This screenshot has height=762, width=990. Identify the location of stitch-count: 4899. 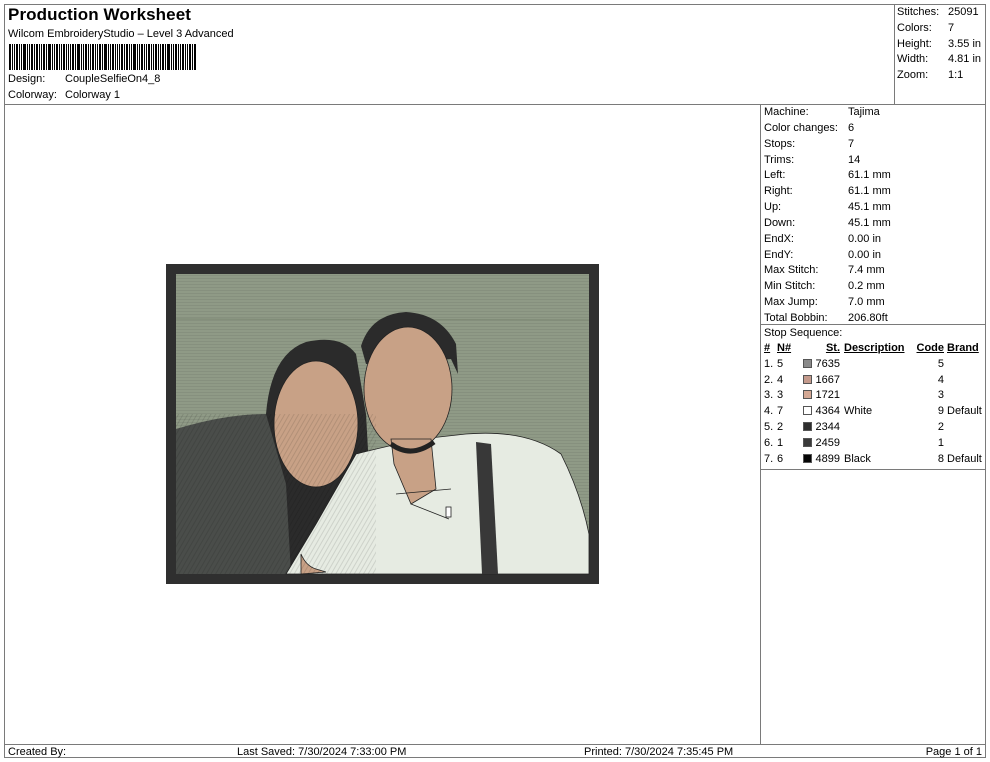
(827, 458).